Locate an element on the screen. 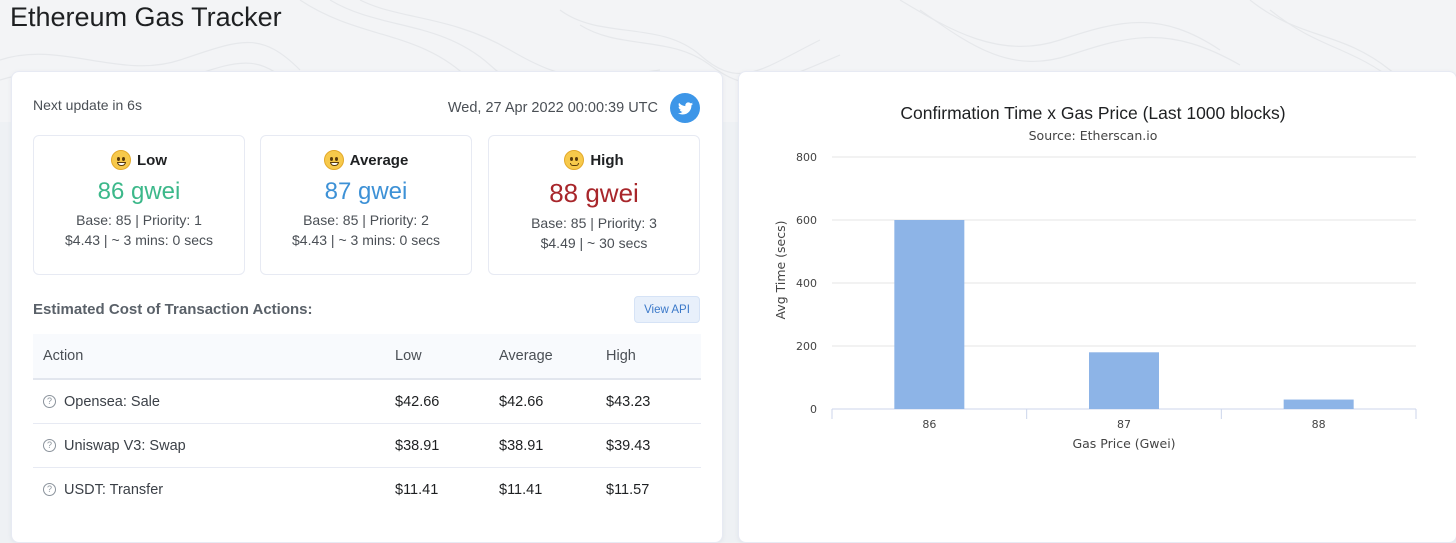  action-name: Uniswap V3: Swap is located at coordinates (125, 445).